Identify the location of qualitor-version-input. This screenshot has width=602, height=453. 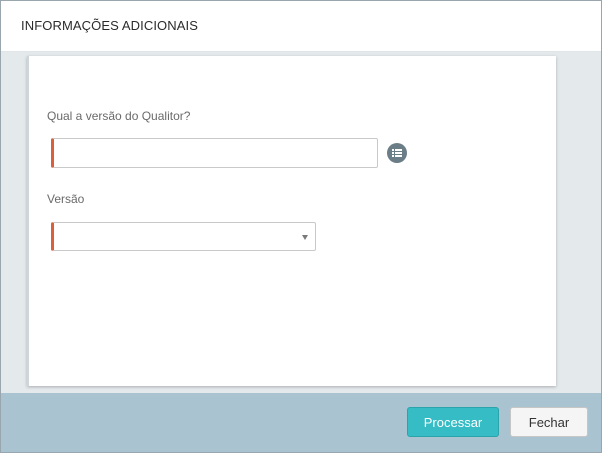
(214, 153).